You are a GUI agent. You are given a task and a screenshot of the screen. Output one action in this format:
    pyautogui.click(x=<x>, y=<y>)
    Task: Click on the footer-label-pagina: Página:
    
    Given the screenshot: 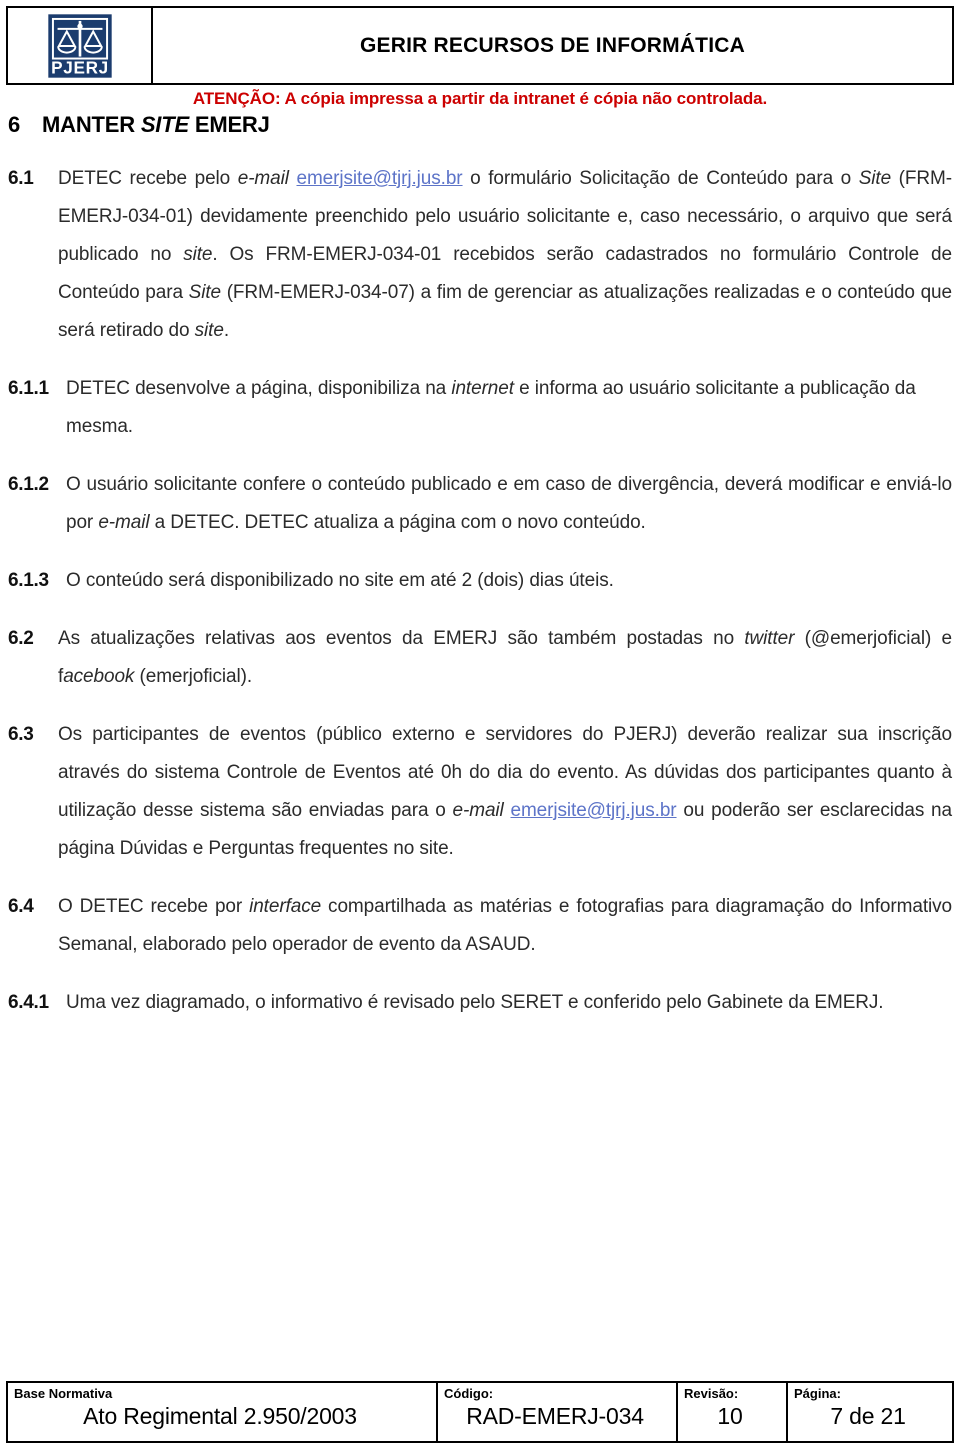 What is the action you would take?
    pyautogui.click(x=817, y=1393)
    